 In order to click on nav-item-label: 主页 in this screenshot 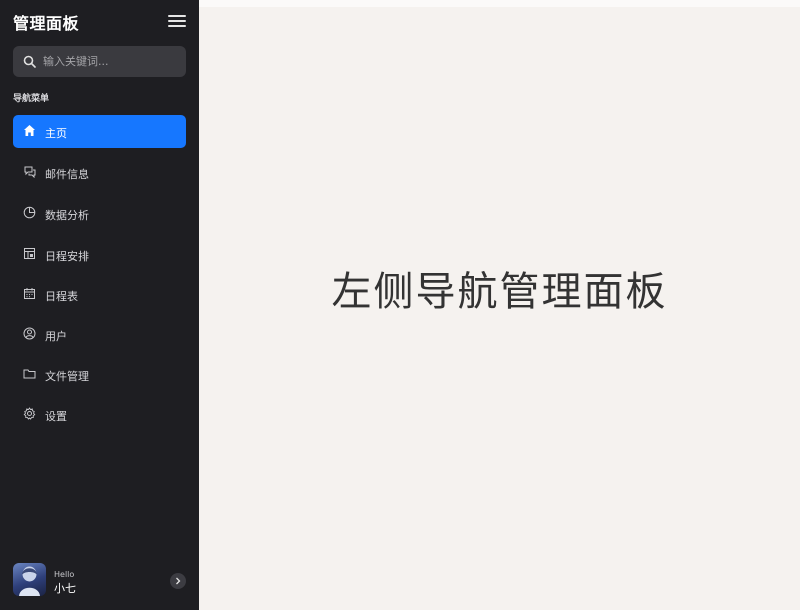, I will do `click(56, 133)`.